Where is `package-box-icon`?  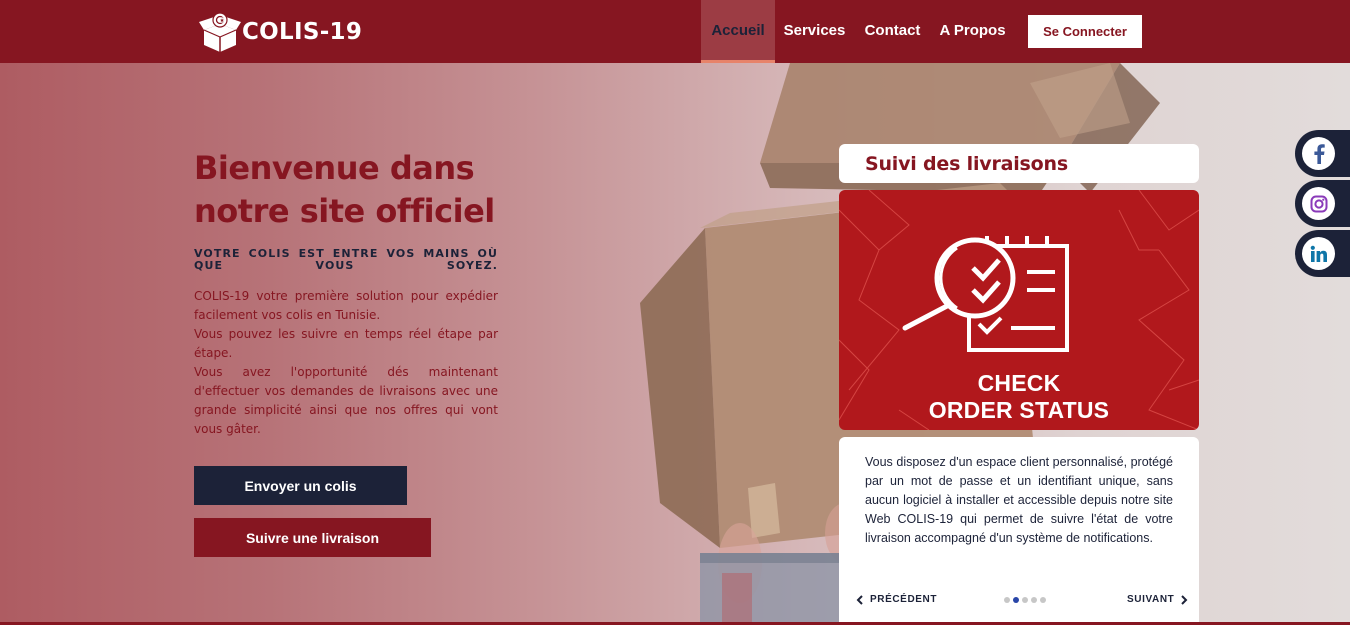 package-box-icon is located at coordinates (220, 32).